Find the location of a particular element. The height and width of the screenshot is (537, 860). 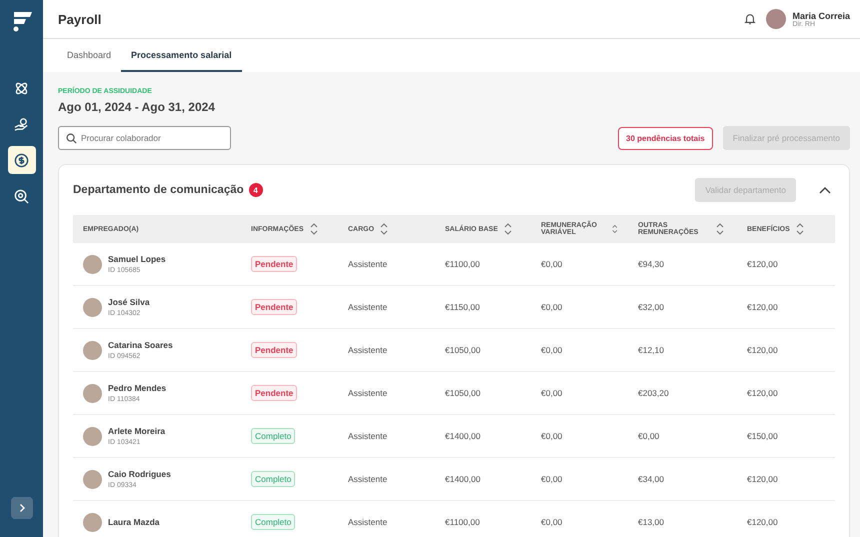

chevron-up-icon is located at coordinates (825, 190).